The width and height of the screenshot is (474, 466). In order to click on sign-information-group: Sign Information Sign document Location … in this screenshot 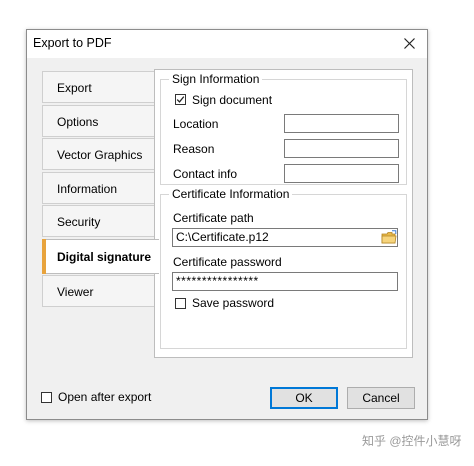, I will do `click(283, 128)`.